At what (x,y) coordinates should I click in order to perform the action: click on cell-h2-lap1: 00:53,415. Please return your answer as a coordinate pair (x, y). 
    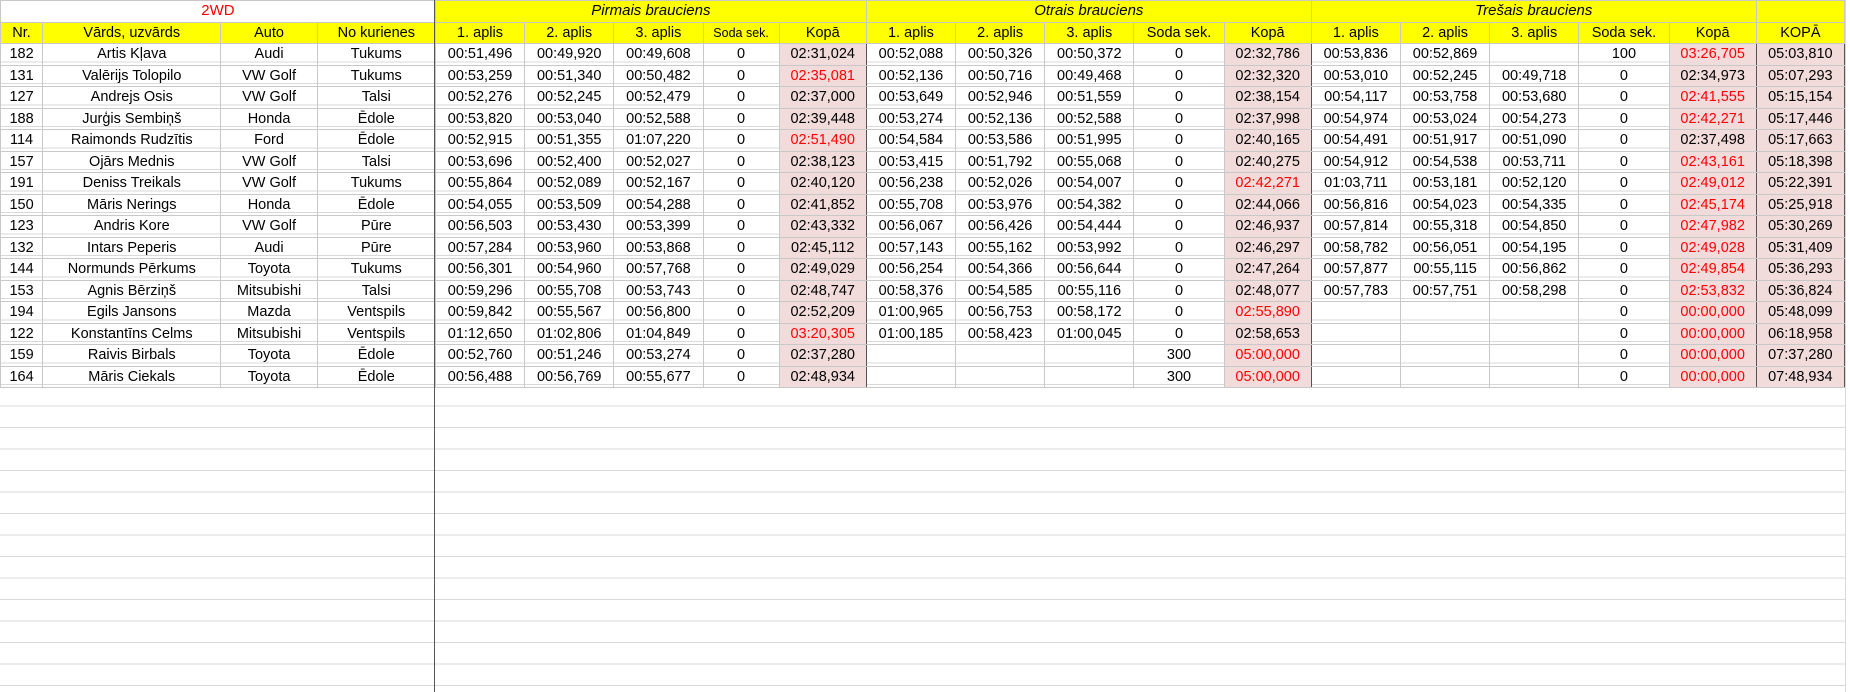
    Looking at the image, I should click on (911, 161).